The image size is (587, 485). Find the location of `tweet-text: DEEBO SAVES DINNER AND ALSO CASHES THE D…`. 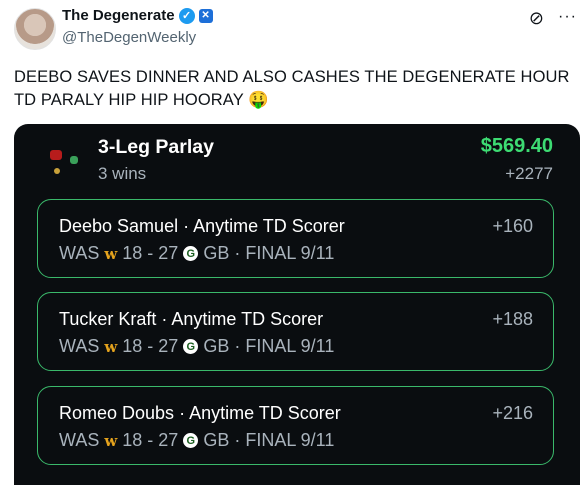

tweet-text: DEEBO SAVES DINNER AND ALSO CASHES THE D… is located at coordinates (292, 88).